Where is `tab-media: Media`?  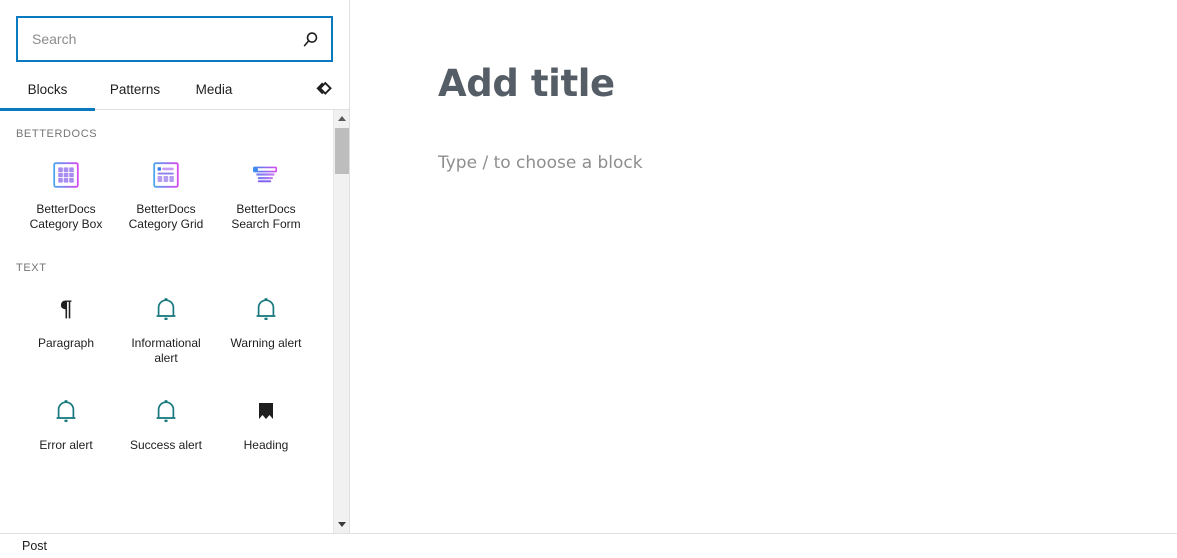 tab-media: Media is located at coordinates (214, 90).